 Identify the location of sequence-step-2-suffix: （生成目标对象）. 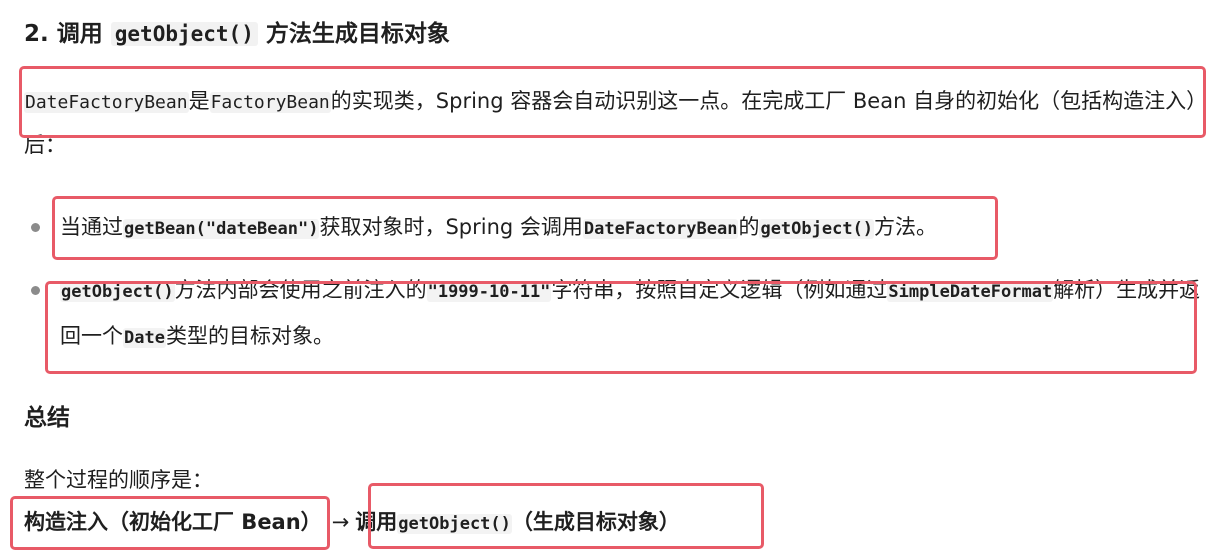
(595, 522).